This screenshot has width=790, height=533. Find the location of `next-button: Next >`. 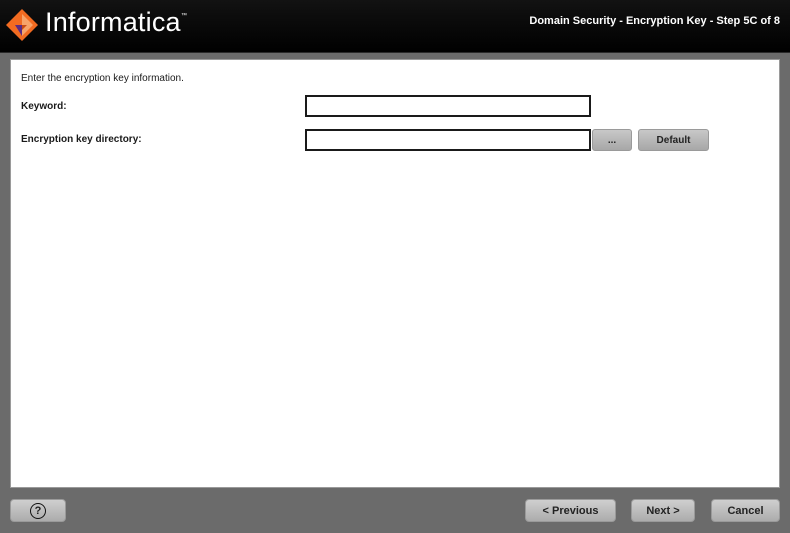

next-button: Next > is located at coordinates (663, 510).